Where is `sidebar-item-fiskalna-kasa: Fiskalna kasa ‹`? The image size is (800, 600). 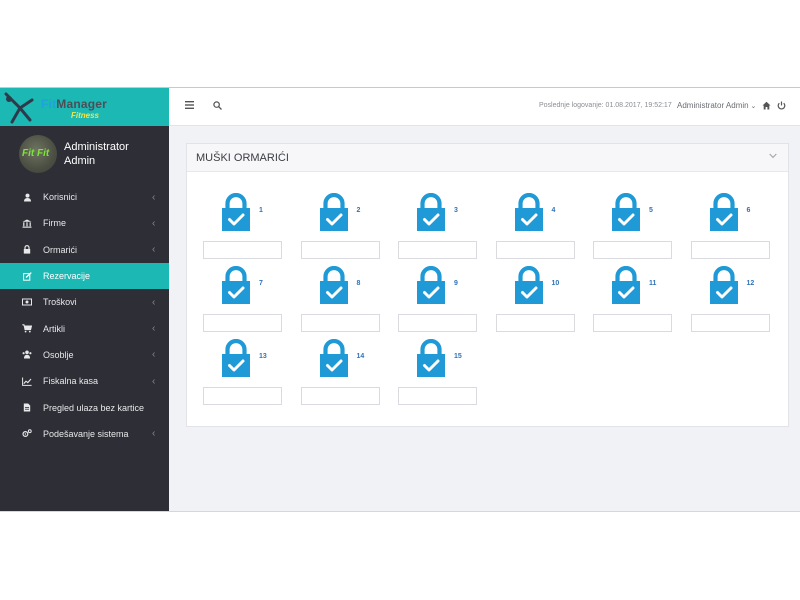
sidebar-item-fiskalna-kasa: Fiskalna kasa ‹ is located at coordinates (84, 381).